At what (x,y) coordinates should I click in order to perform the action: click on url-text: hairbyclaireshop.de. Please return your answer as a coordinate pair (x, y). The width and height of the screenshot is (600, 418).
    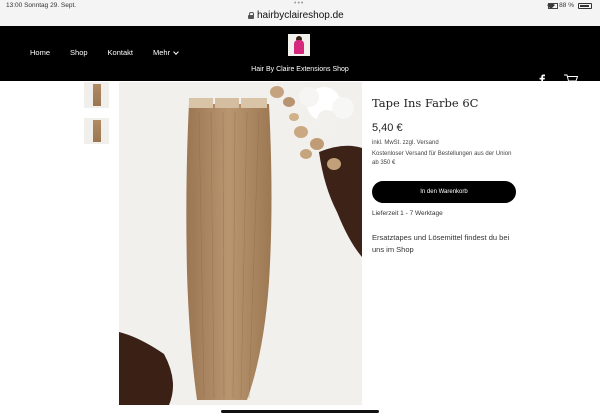
    Looking at the image, I should click on (300, 15).